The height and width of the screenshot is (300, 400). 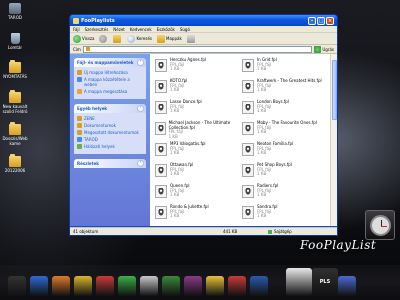 I want to click on status-zone-label: Sajátgép, so click(x=283, y=231).